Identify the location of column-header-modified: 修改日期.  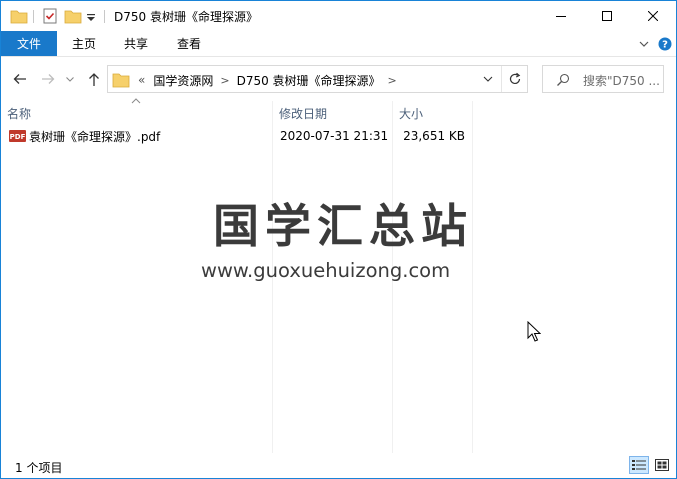
(332, 113).